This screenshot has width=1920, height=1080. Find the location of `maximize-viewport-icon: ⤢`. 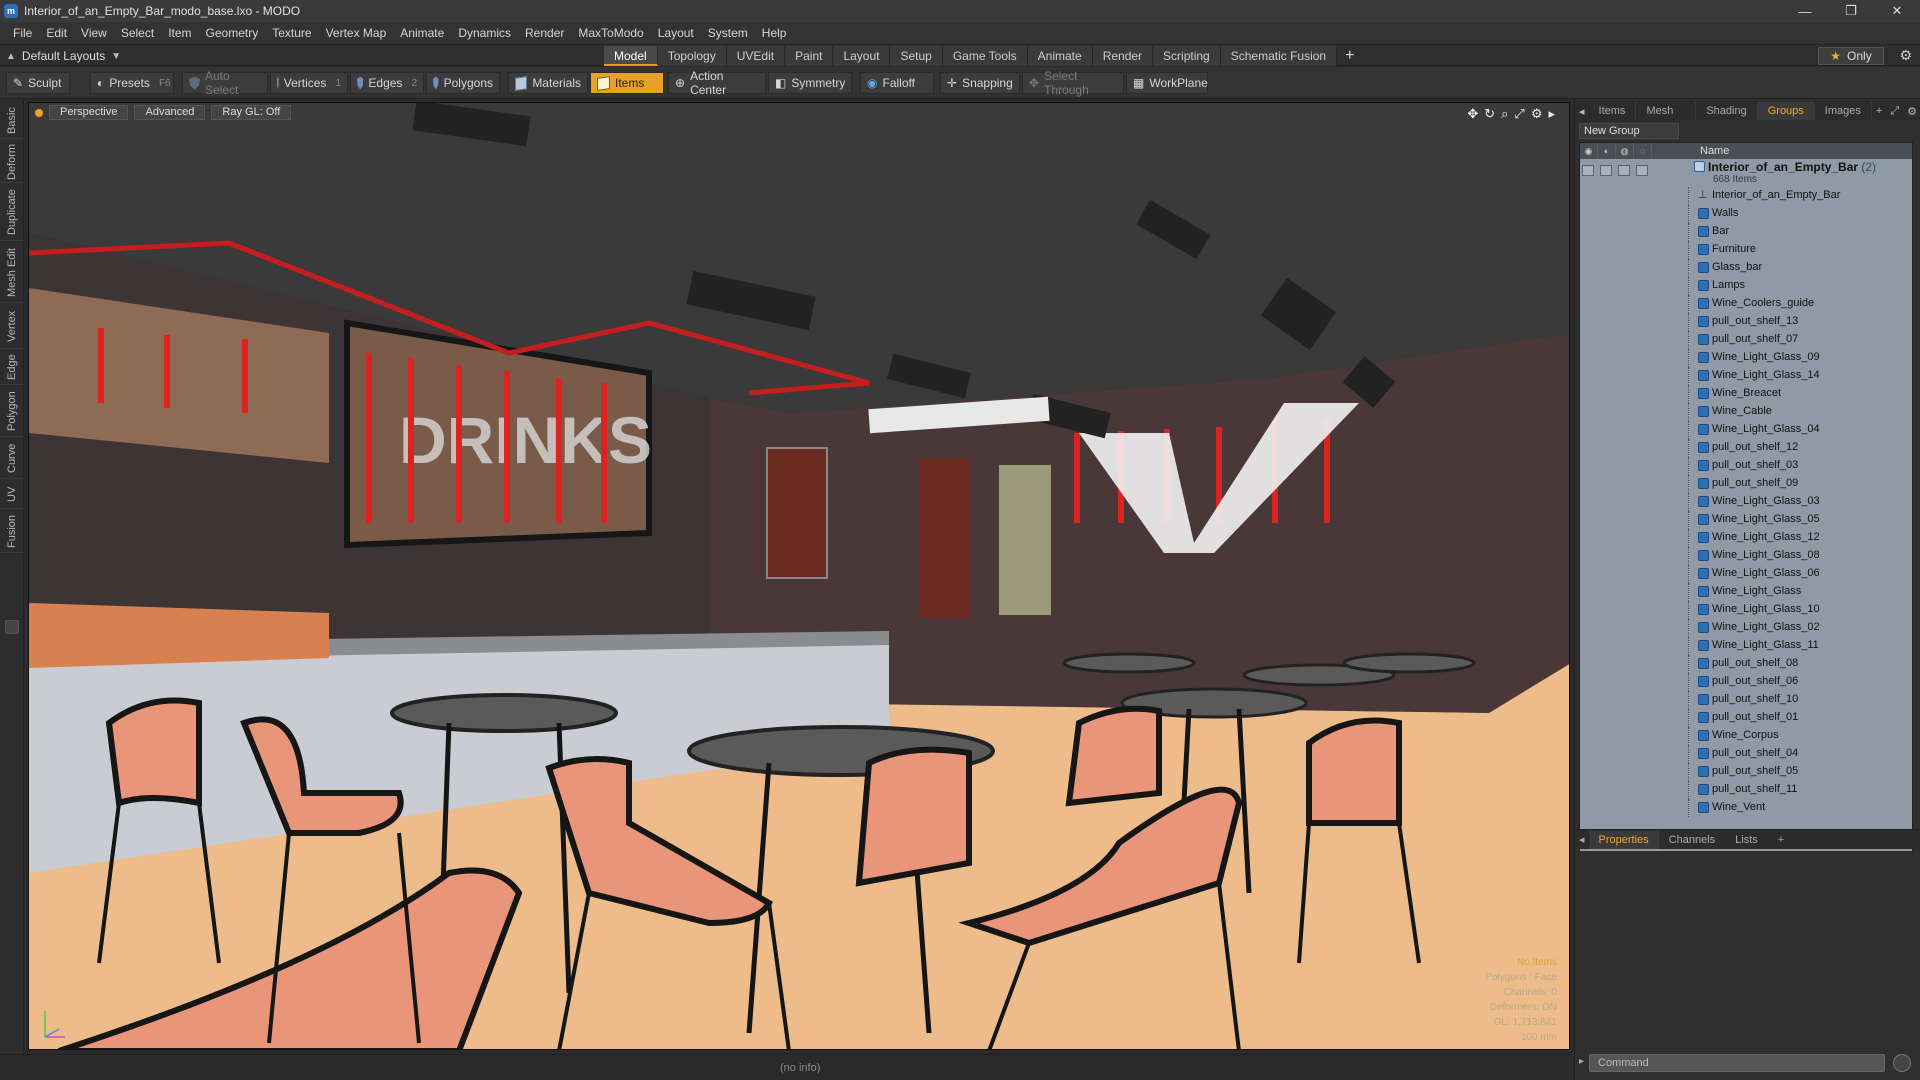

maximize-viewport-icon: ⤢ is located at coordinates (1519, 114).